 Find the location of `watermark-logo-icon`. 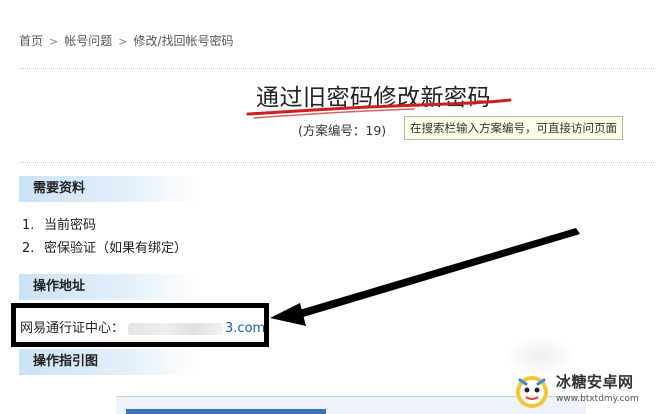

watermark-logo-icon is located at coordinates (532, 392).